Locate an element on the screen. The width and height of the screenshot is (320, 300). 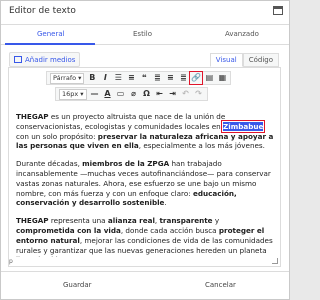
outdent-icon: ⇤ is located at coordinates (160, 94).